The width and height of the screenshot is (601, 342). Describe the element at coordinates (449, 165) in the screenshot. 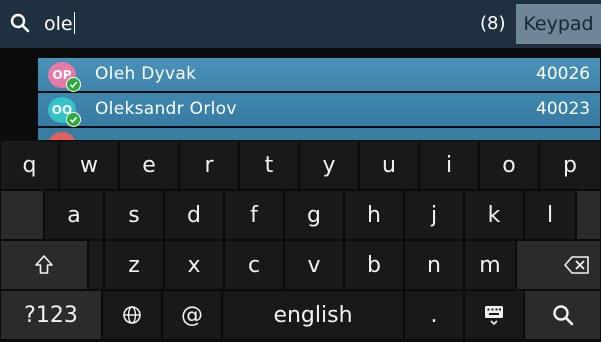

I see `key-i: i` at that location.